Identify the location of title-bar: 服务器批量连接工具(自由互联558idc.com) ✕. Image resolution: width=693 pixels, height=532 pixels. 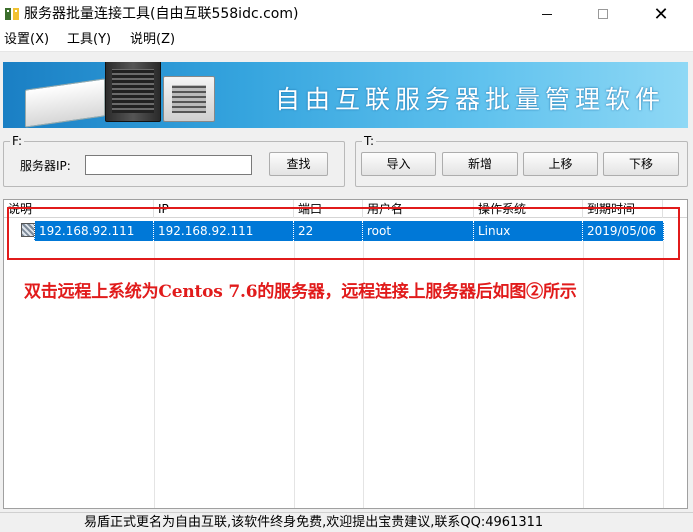
(346, 14).